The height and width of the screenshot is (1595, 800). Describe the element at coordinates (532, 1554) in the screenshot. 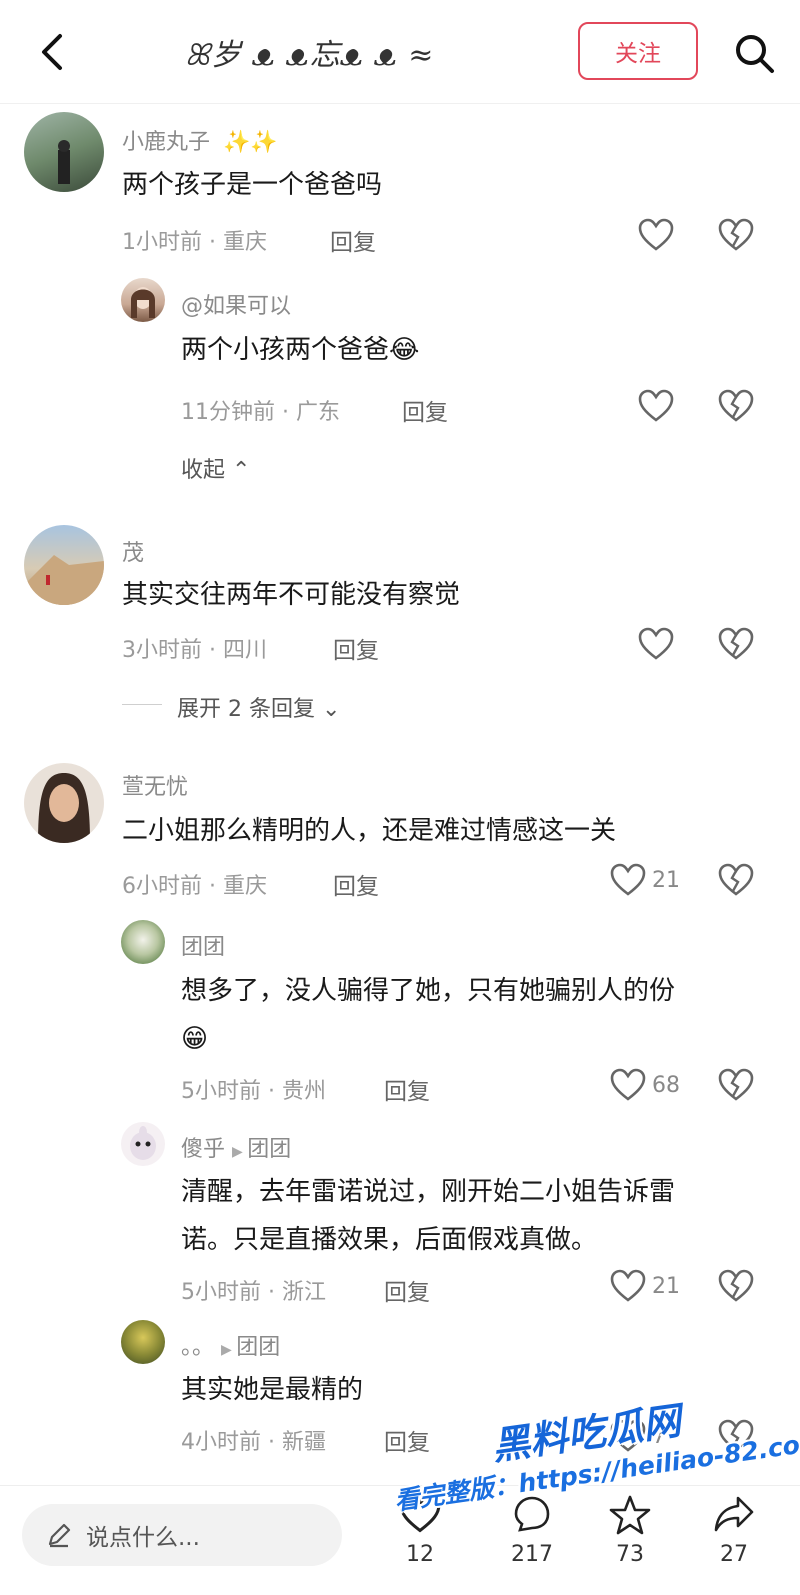

I see `comment-count: 217` at that location.